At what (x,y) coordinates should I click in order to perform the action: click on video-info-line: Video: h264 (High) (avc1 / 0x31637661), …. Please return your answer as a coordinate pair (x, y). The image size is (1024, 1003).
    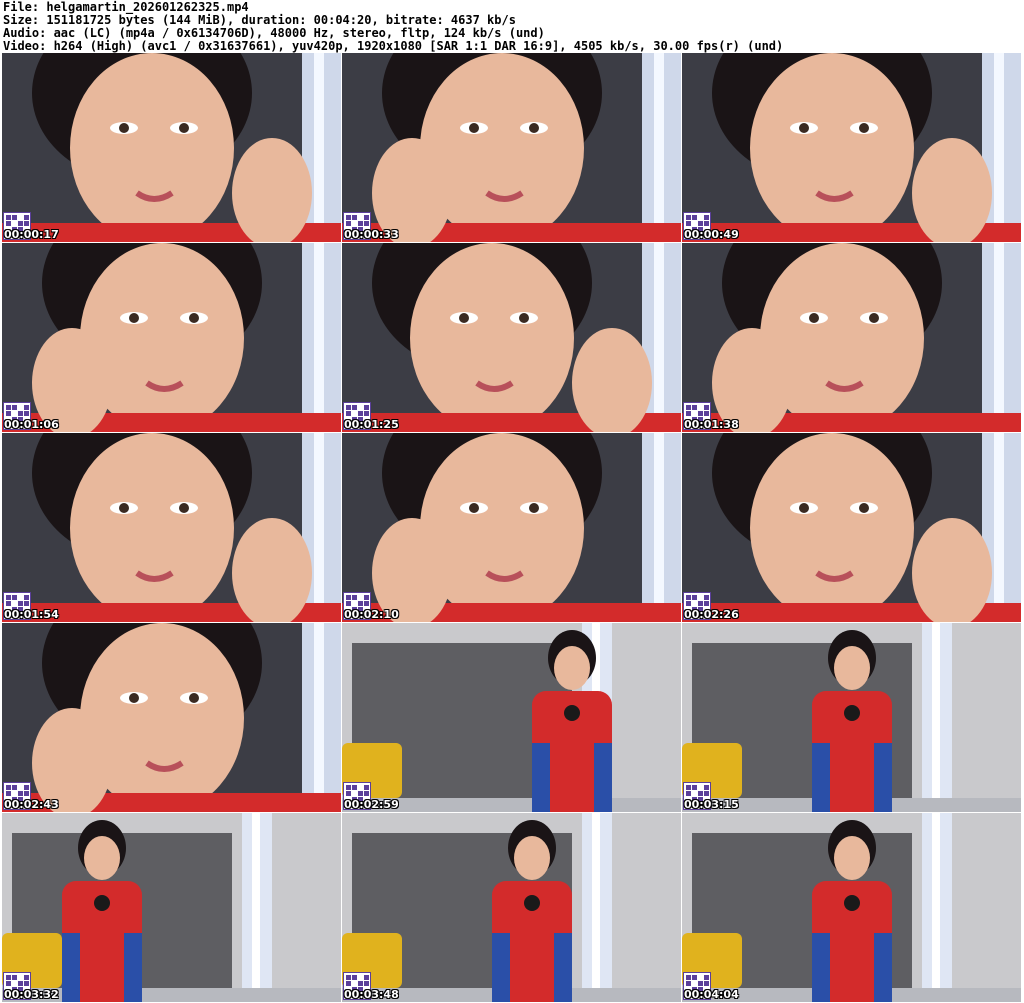
    Looking at the image, I should click on (393, 46).